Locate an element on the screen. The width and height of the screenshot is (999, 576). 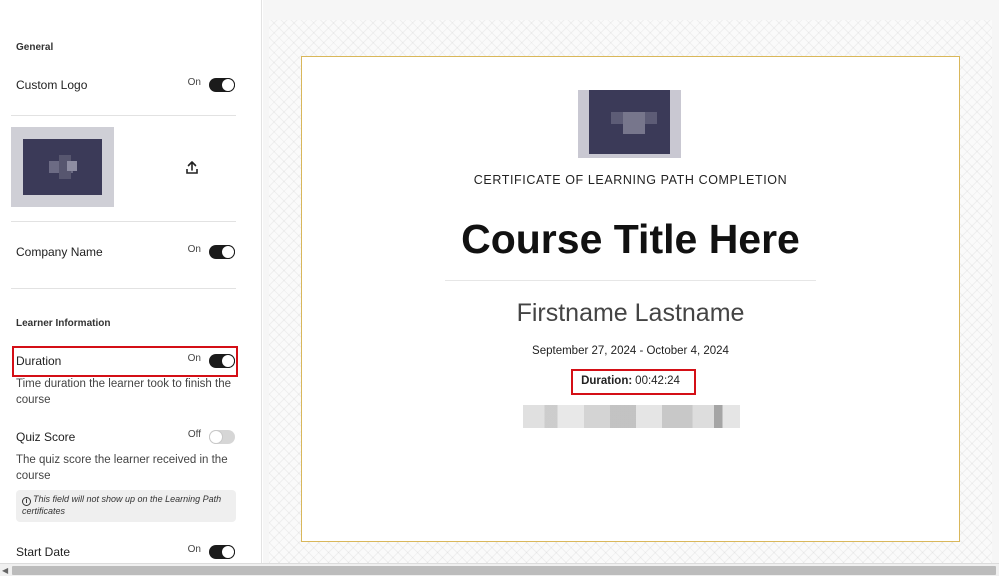
certificate-logo is located at coordinates (629, 124).